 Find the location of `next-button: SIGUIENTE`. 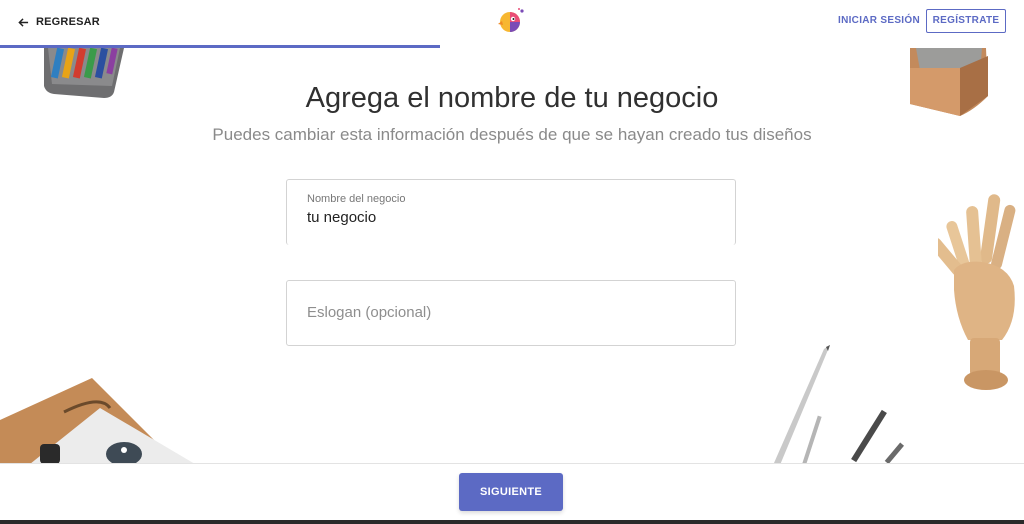

next-button: SIGUIENTE is located at coordinates (511, 492).